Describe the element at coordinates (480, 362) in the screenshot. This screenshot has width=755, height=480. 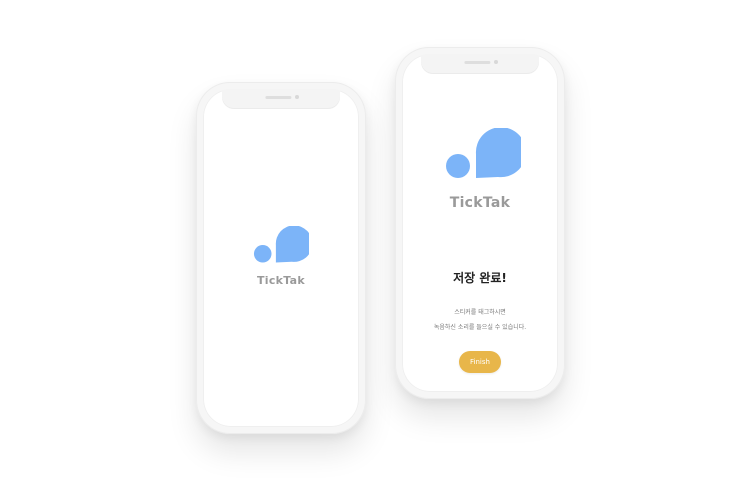
I see `finish-button: Finish` at that location.